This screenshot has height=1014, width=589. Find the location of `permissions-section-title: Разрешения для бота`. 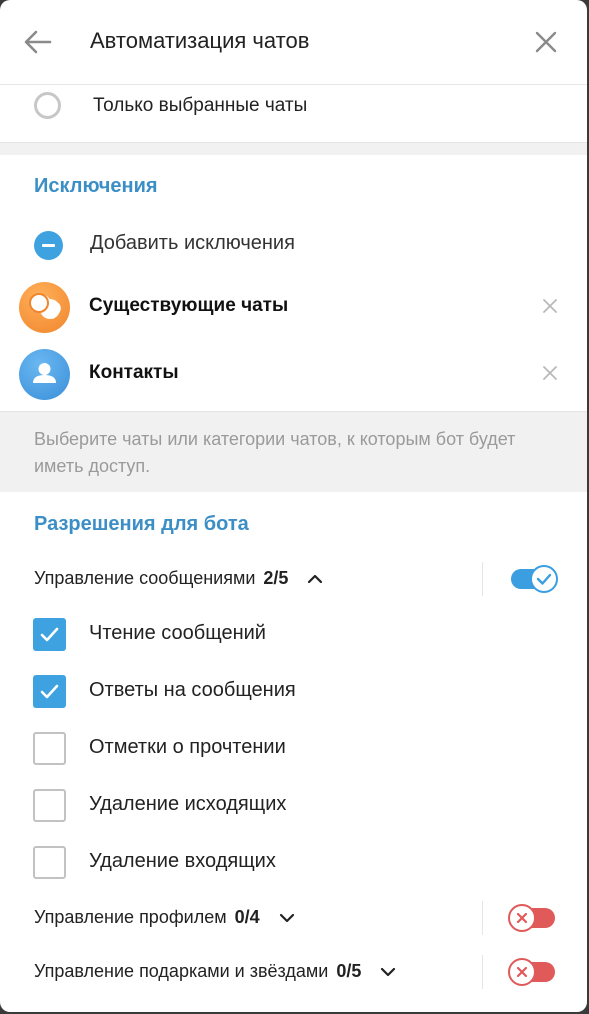

permissions-section-title: Разрешения для бота is located at coordinates (141, 524).